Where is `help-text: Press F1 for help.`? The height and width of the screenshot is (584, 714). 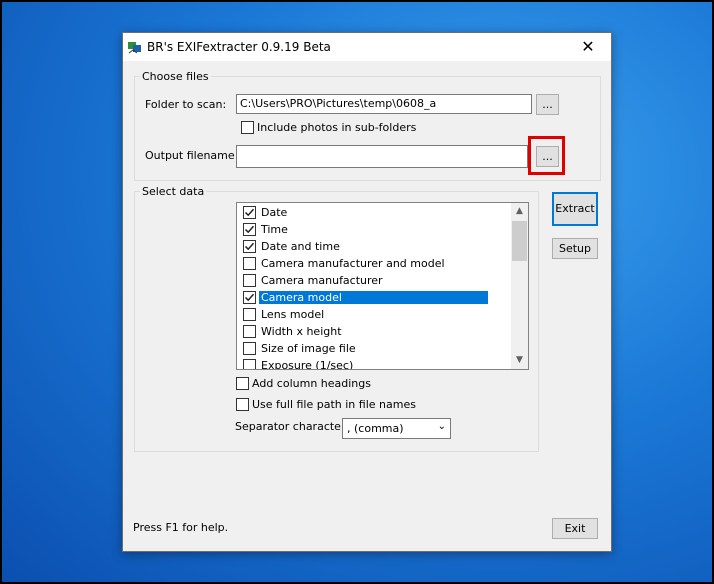
help-text: Press F1 for help. is located at coordinates (181, 527).